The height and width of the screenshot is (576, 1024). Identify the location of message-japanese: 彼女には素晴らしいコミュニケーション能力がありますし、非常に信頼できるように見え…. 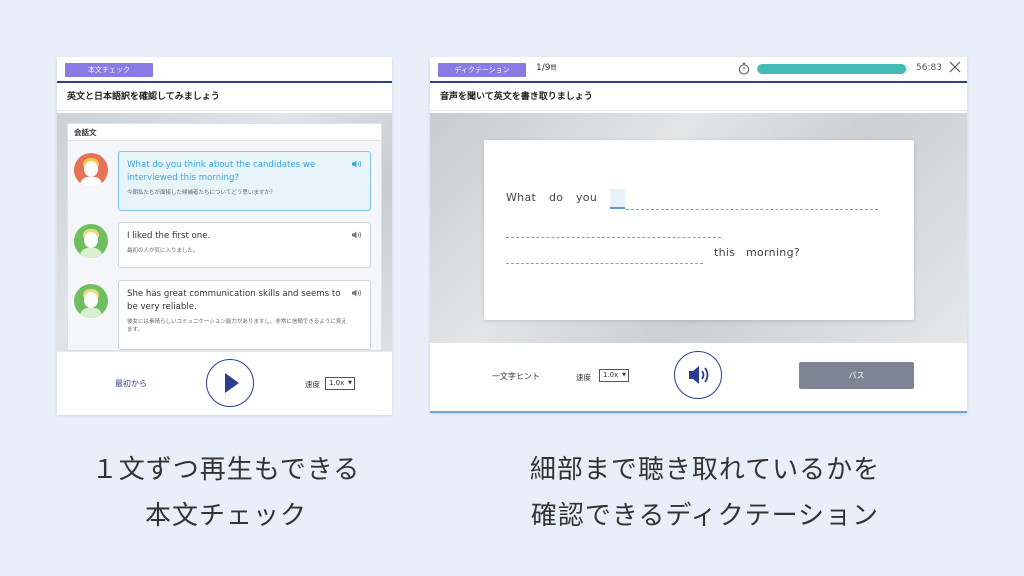
(237, 326).